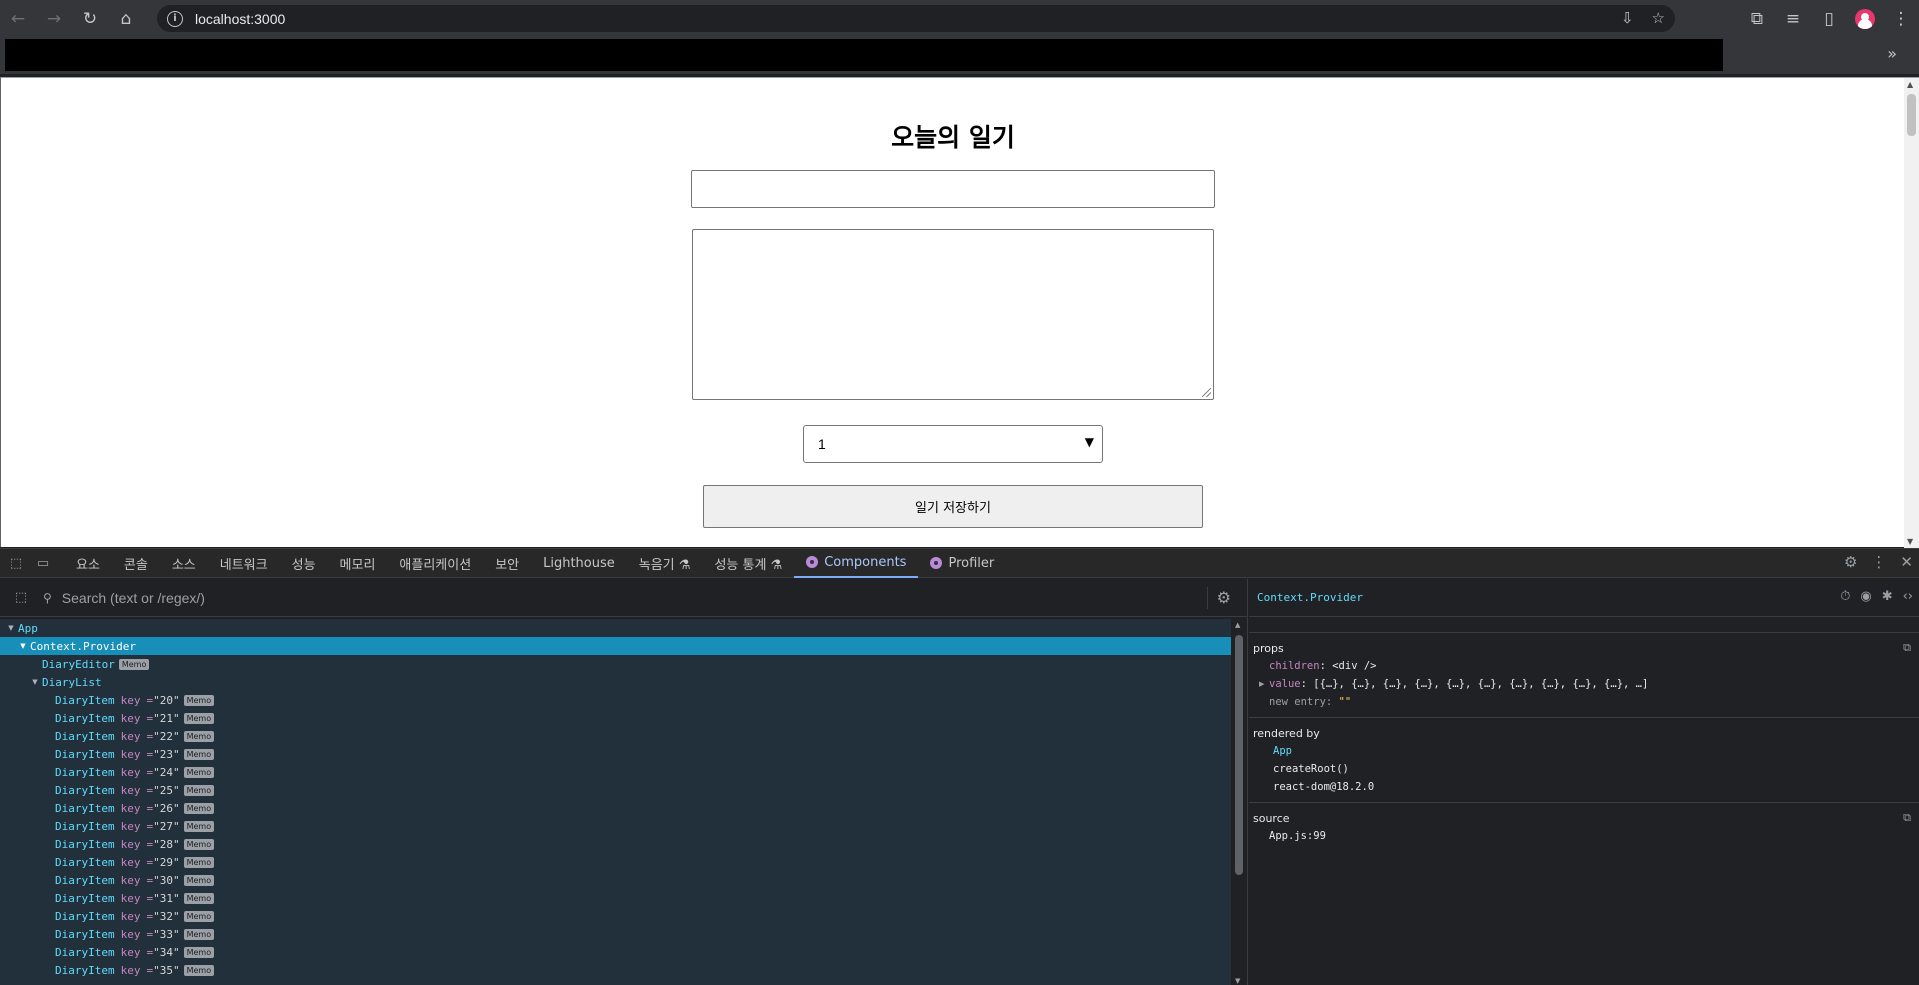 Image resolution: width=1919 pixels, height=985 pixels. I want to click on tab-components: Components, so click(856, 563).